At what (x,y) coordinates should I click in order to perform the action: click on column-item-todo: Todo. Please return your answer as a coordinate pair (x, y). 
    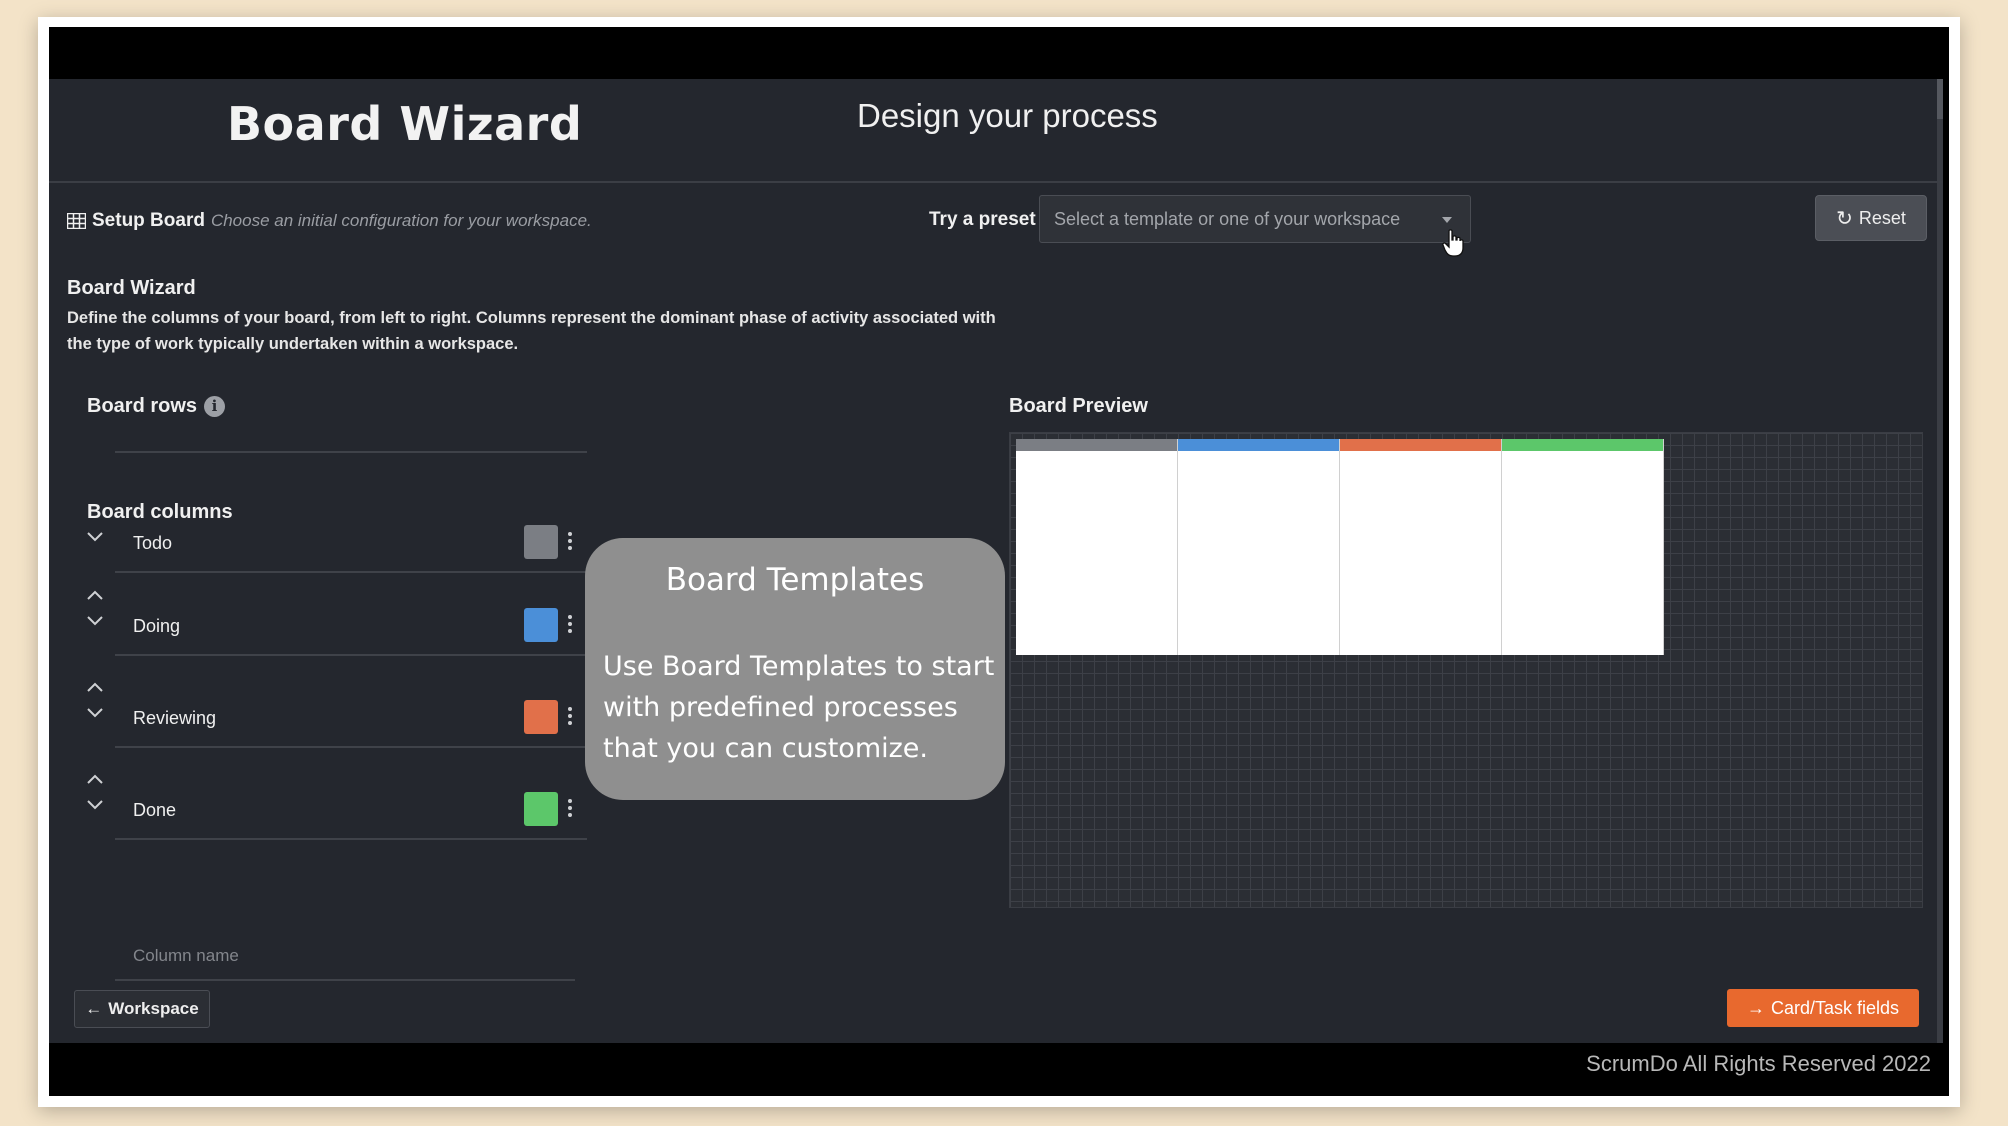
    Looking at the image, I should click on (351, 547).